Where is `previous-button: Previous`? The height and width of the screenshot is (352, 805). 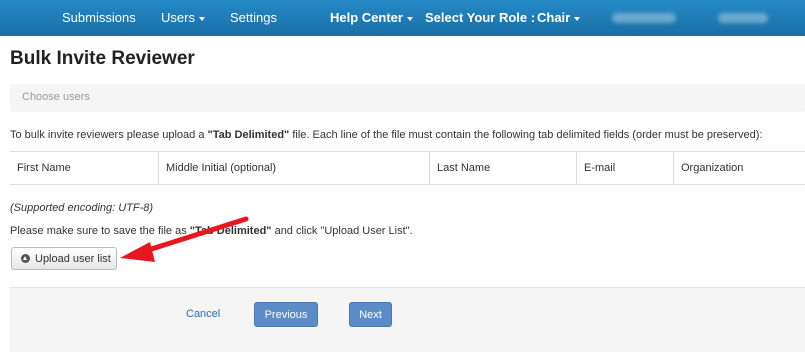
previous-button: Previous is located at coordinates (286, 314).